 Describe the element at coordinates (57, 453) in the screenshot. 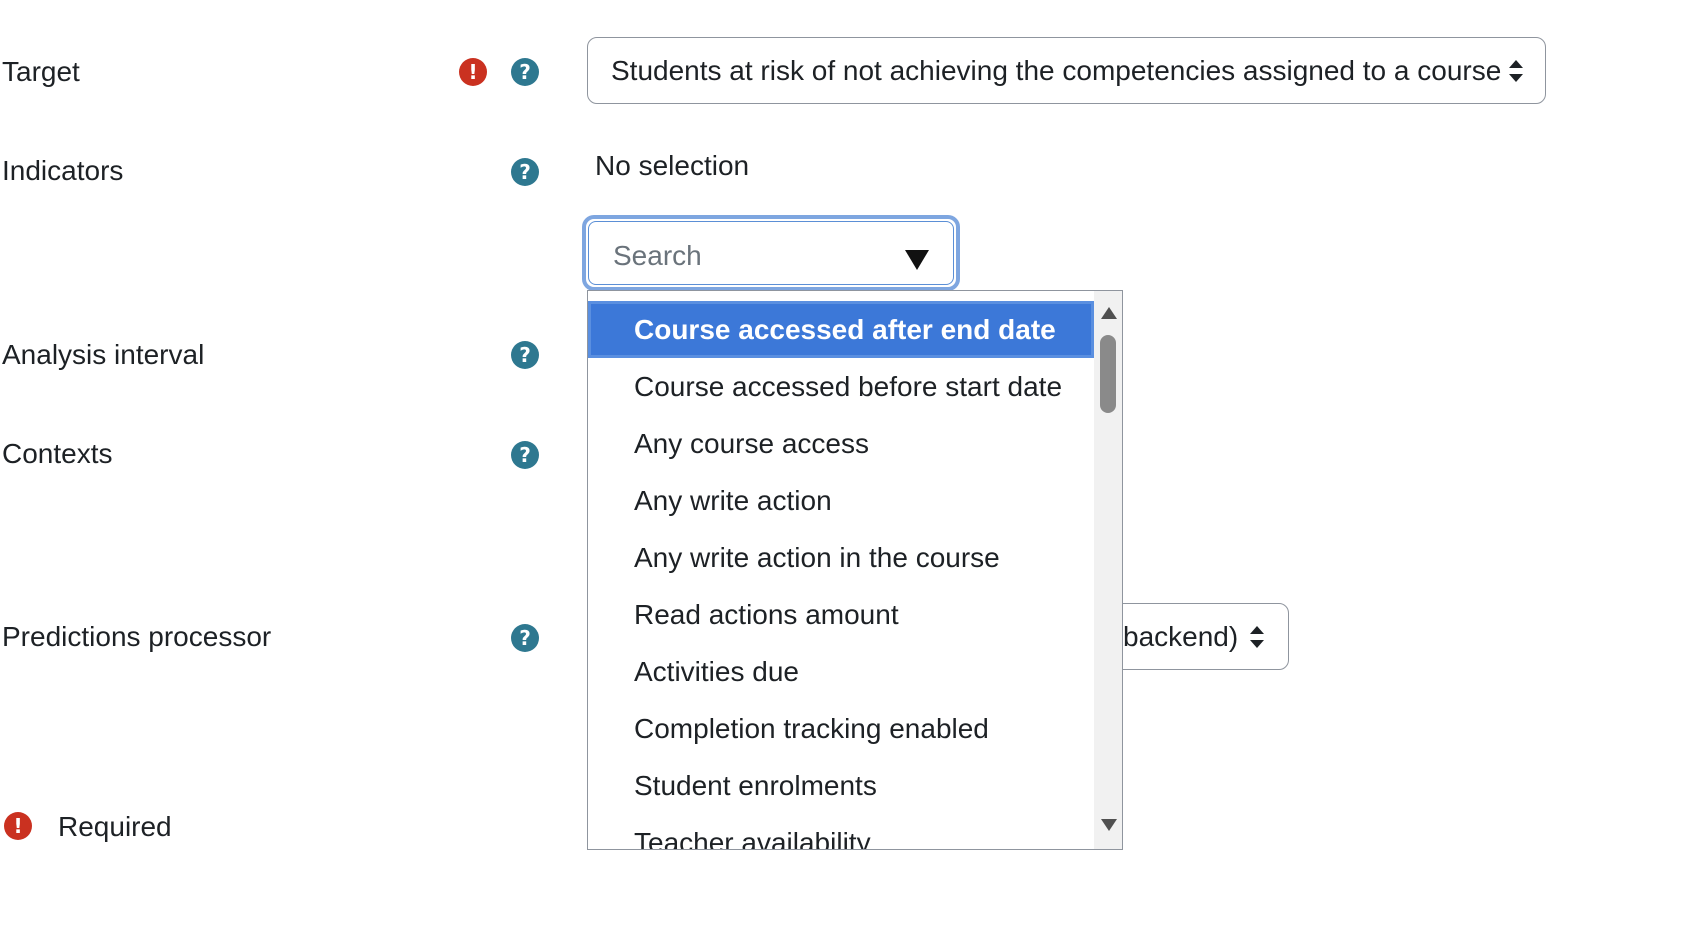

I see `contexts-label: Contexts` at that location.